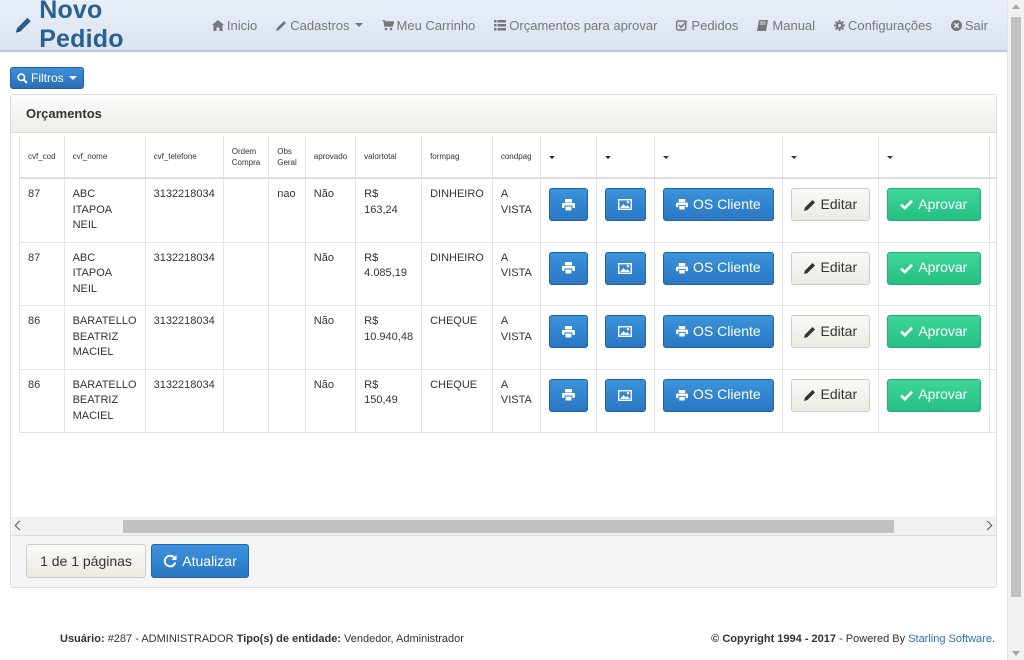 This screenshot has height=660, width=1024. What do you see at coordinates (503, 561) in the screenshot?
I see `panel-footer: 1 de 1 páginas Atualizar` at bounding box center [503, 561].